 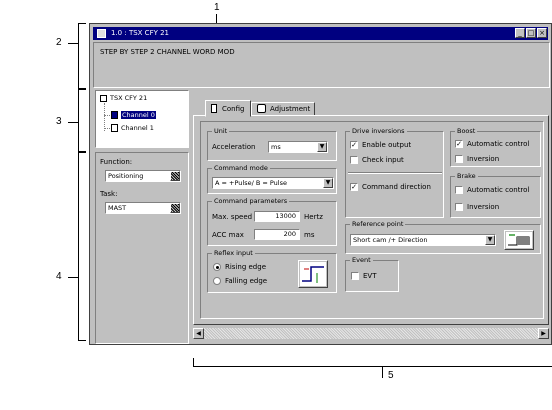 I want to click on module-icon, so click(x=103, y=98).